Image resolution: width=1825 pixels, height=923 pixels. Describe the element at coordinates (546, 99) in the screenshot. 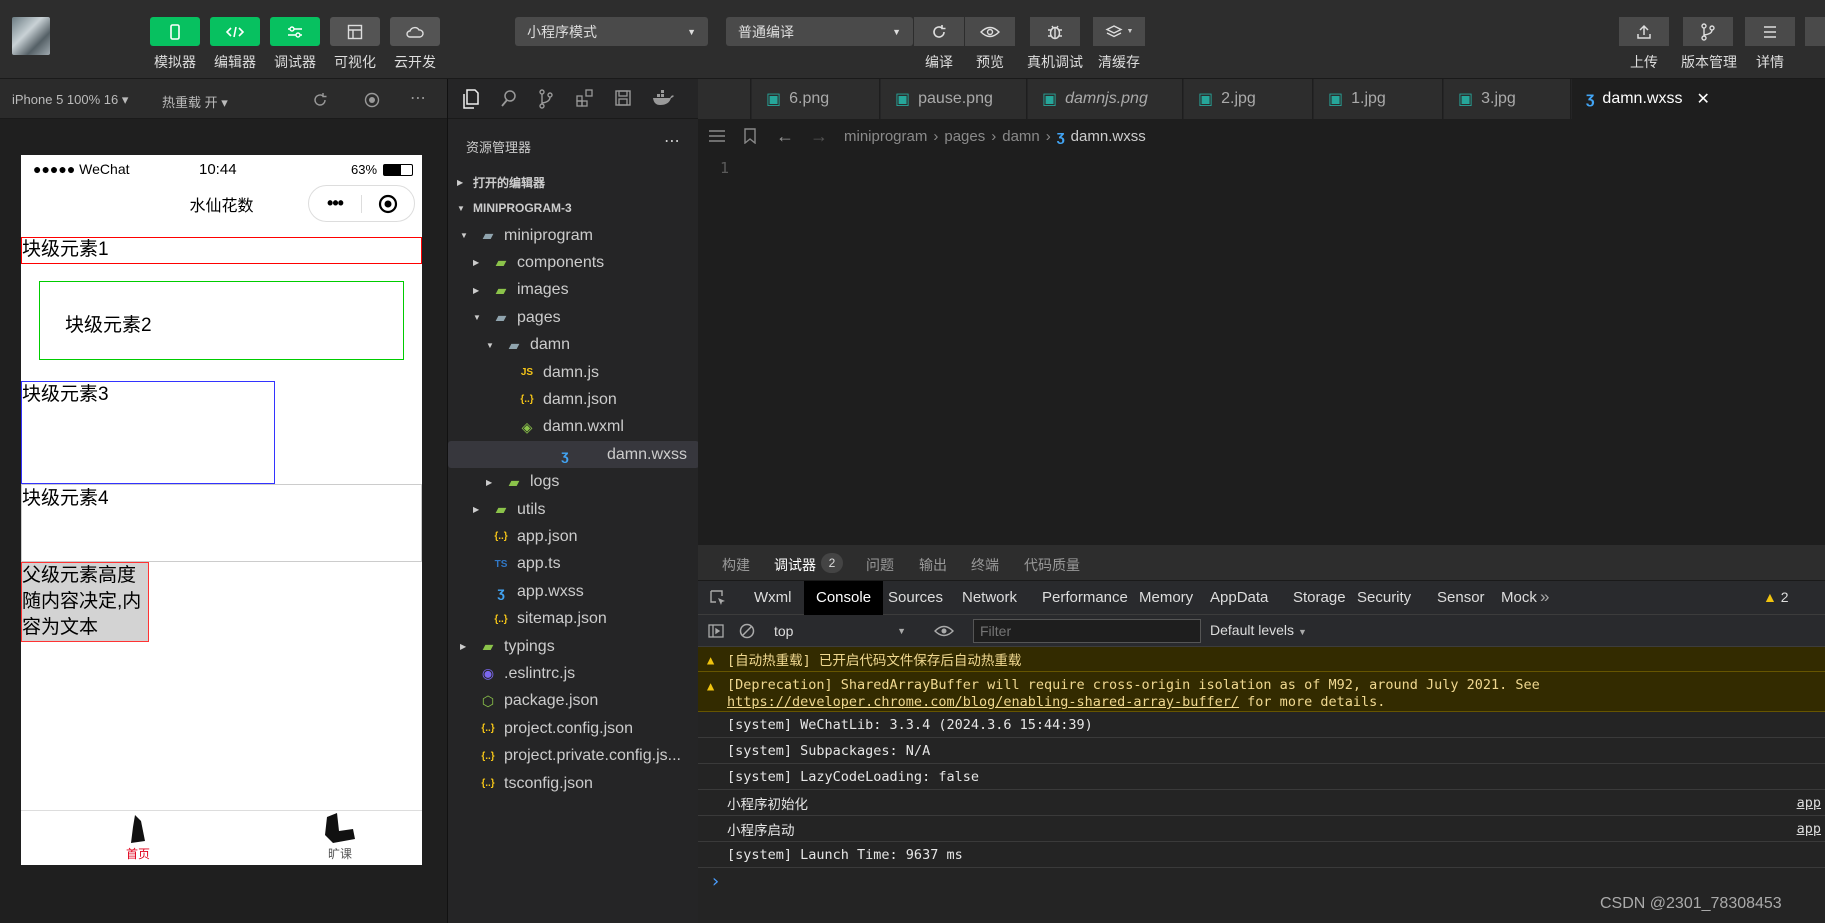

I see `git-icon` at that location.